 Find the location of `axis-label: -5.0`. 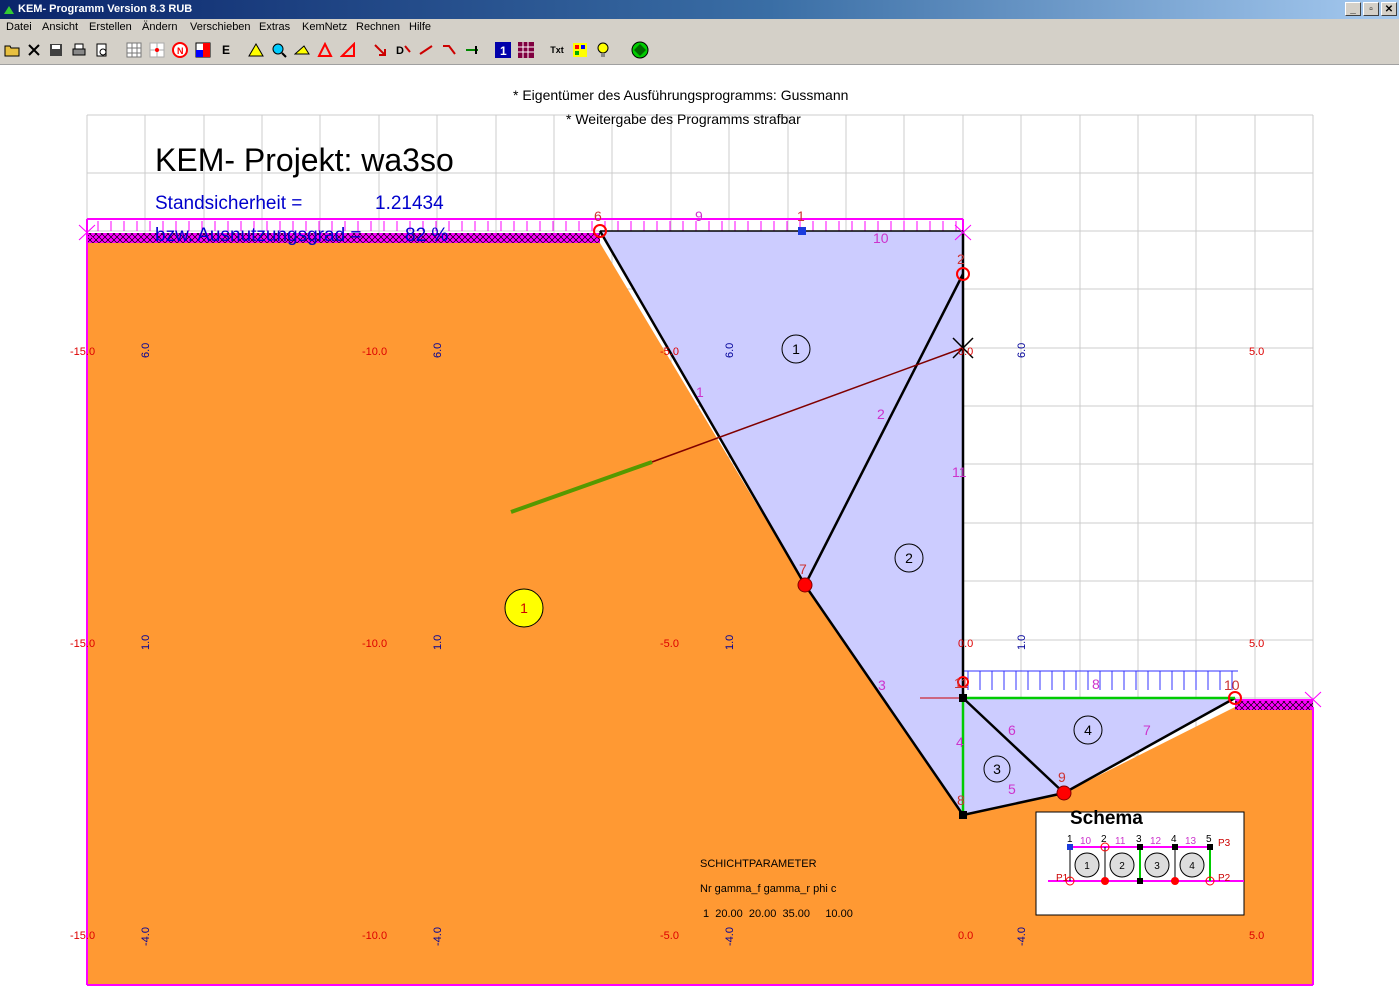

axis-label: -5.0 is located at coordinates (669, 352).